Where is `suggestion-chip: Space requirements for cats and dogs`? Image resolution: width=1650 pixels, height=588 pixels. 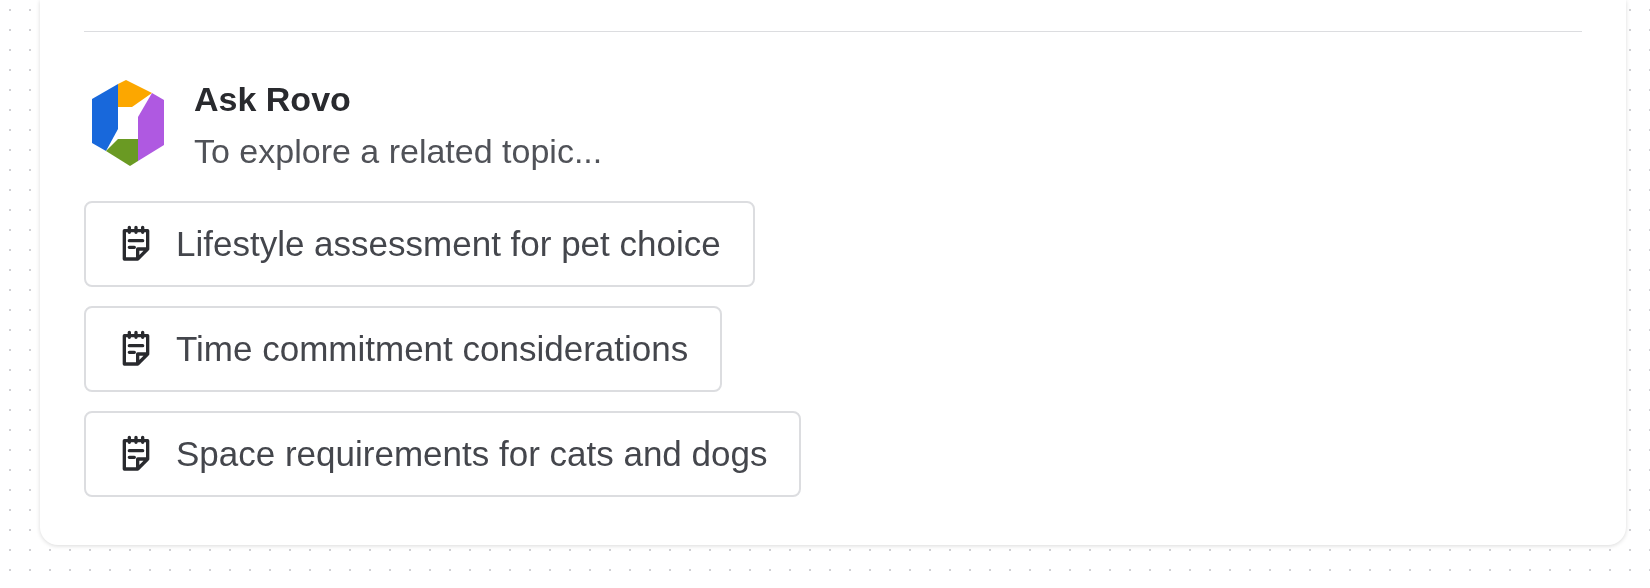
suggestion-chip: Space requirements for cats and dogs is located at coordinates (443, 454).